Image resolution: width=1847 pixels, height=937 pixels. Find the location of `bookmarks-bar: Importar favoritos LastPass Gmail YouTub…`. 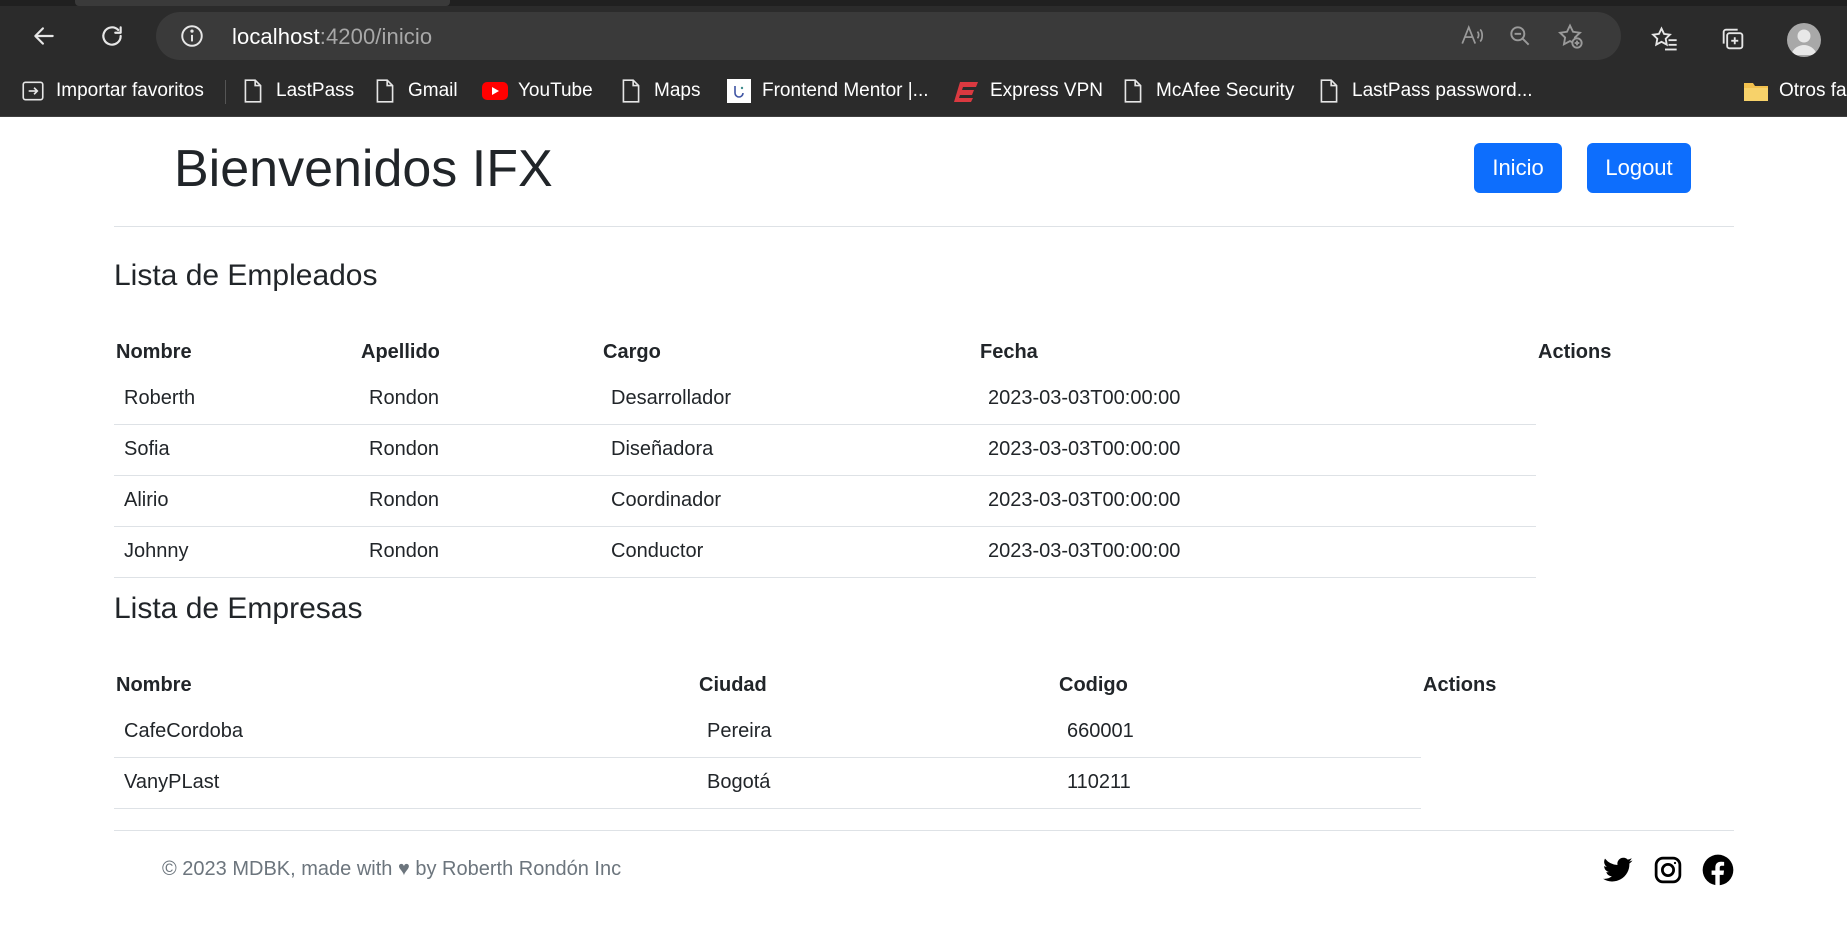

bookmarks-bar: Importar favoritos LastPass Gmail YouTub… is located at coordinates (923, 91).